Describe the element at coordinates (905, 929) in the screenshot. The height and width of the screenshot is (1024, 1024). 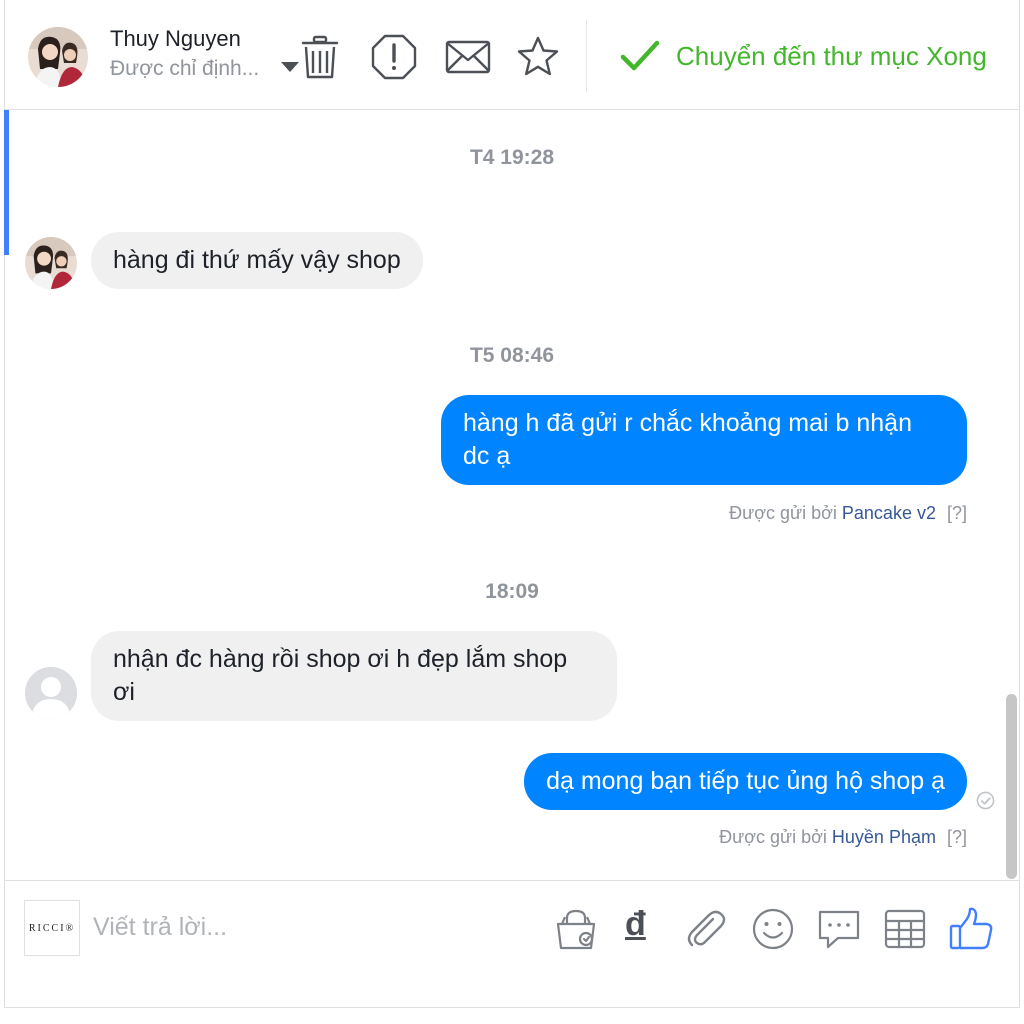
I see `table-icon` at that location.